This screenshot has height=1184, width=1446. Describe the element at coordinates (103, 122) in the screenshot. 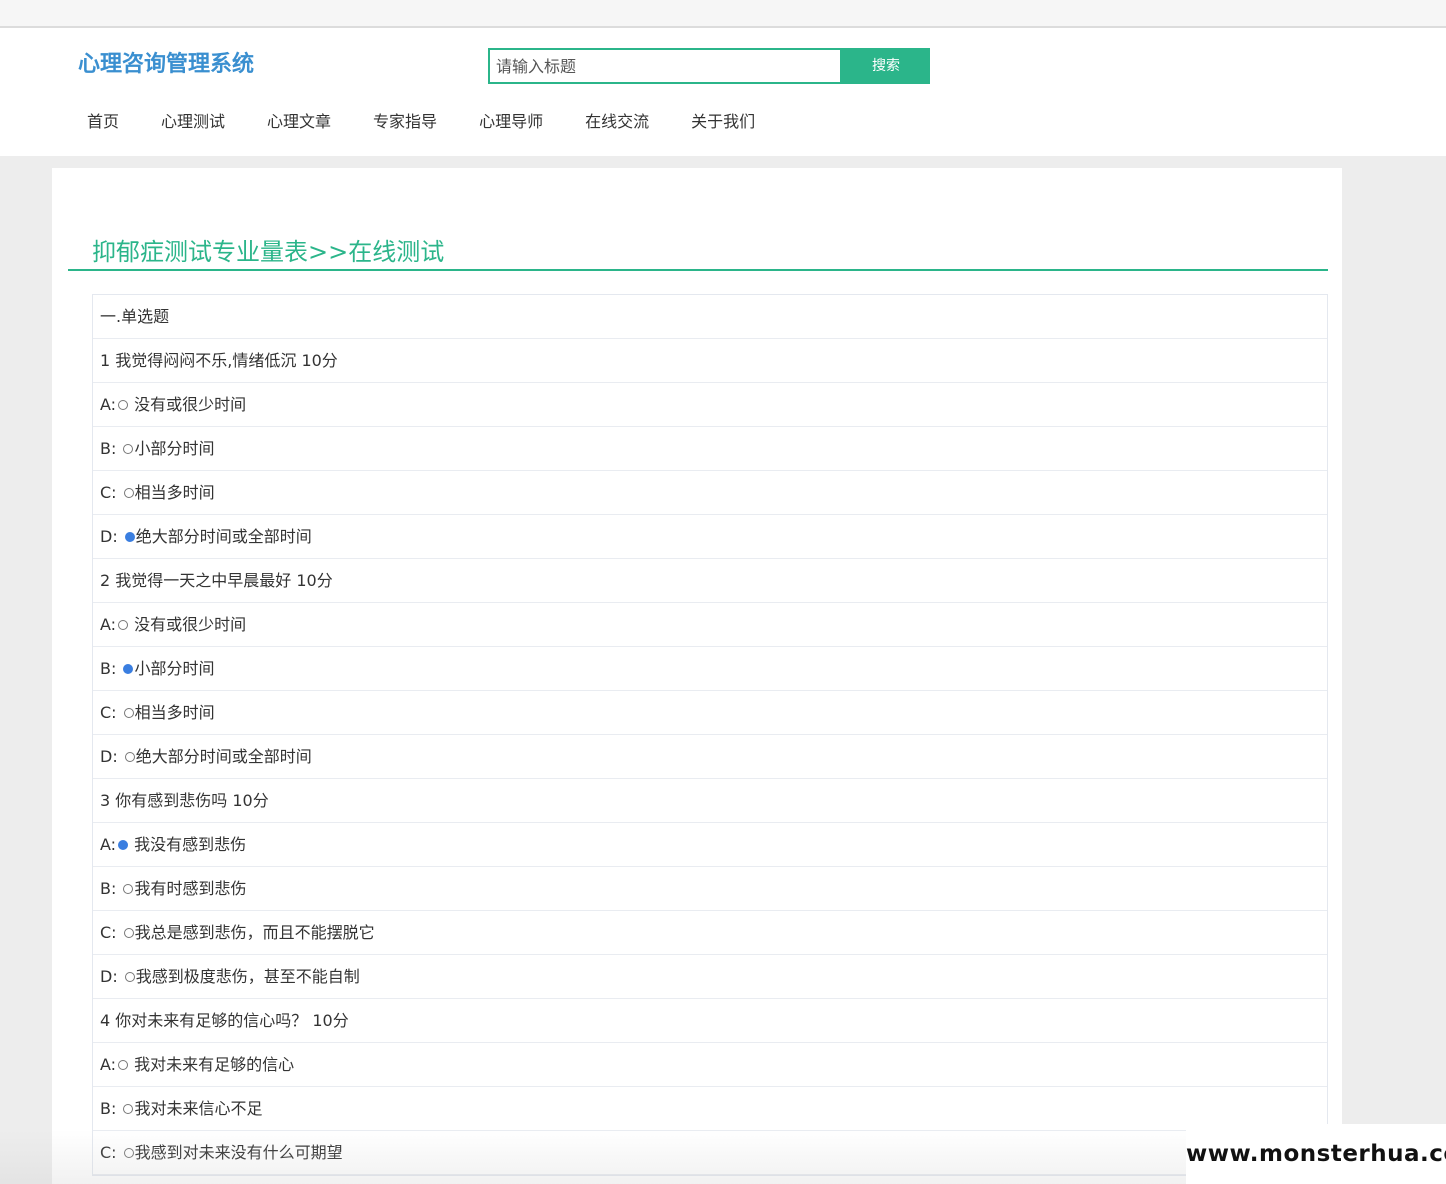

I see `nav-item-home: 首页` at that location.